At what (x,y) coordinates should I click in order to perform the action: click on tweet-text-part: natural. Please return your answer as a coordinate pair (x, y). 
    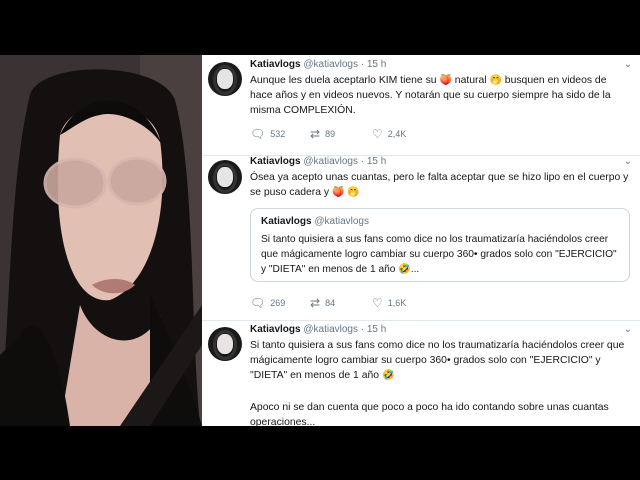
    Looking at the image, I should click on (470, 80).